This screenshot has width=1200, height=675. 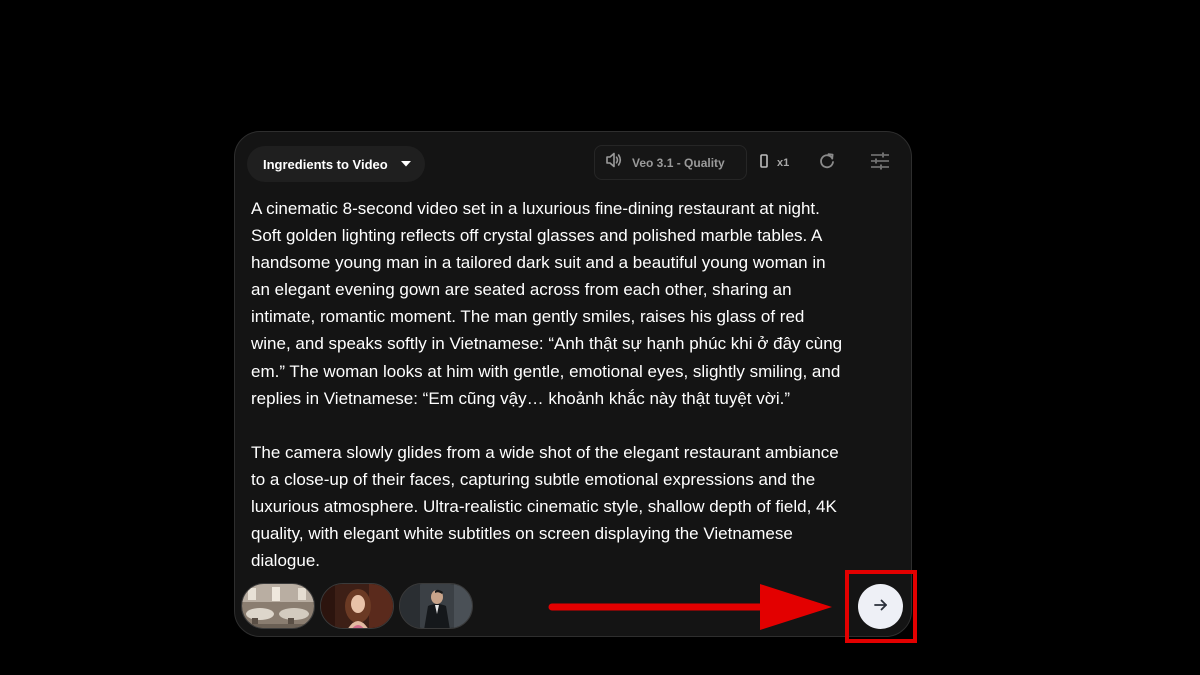 I want to click on refresh-icon, so click(x=827, y=163).